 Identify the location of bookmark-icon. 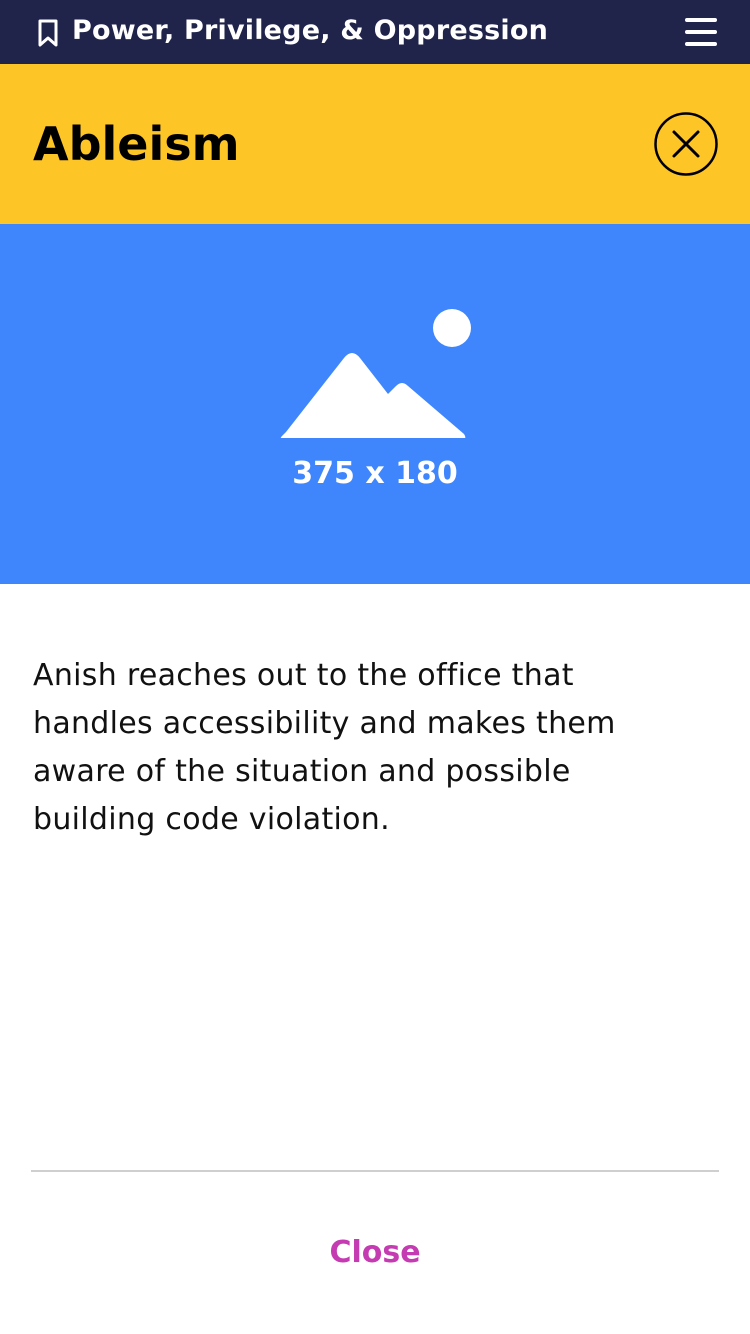
(48, 33).